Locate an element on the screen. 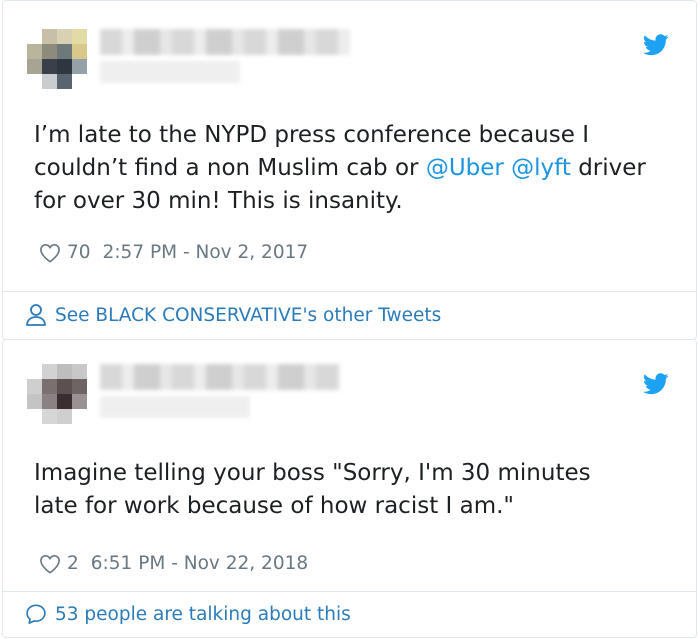 The image size is (700, 639). timestamp-link: 6:51 PM - Nov 22, 2018 is located at coordinates (199, 563).